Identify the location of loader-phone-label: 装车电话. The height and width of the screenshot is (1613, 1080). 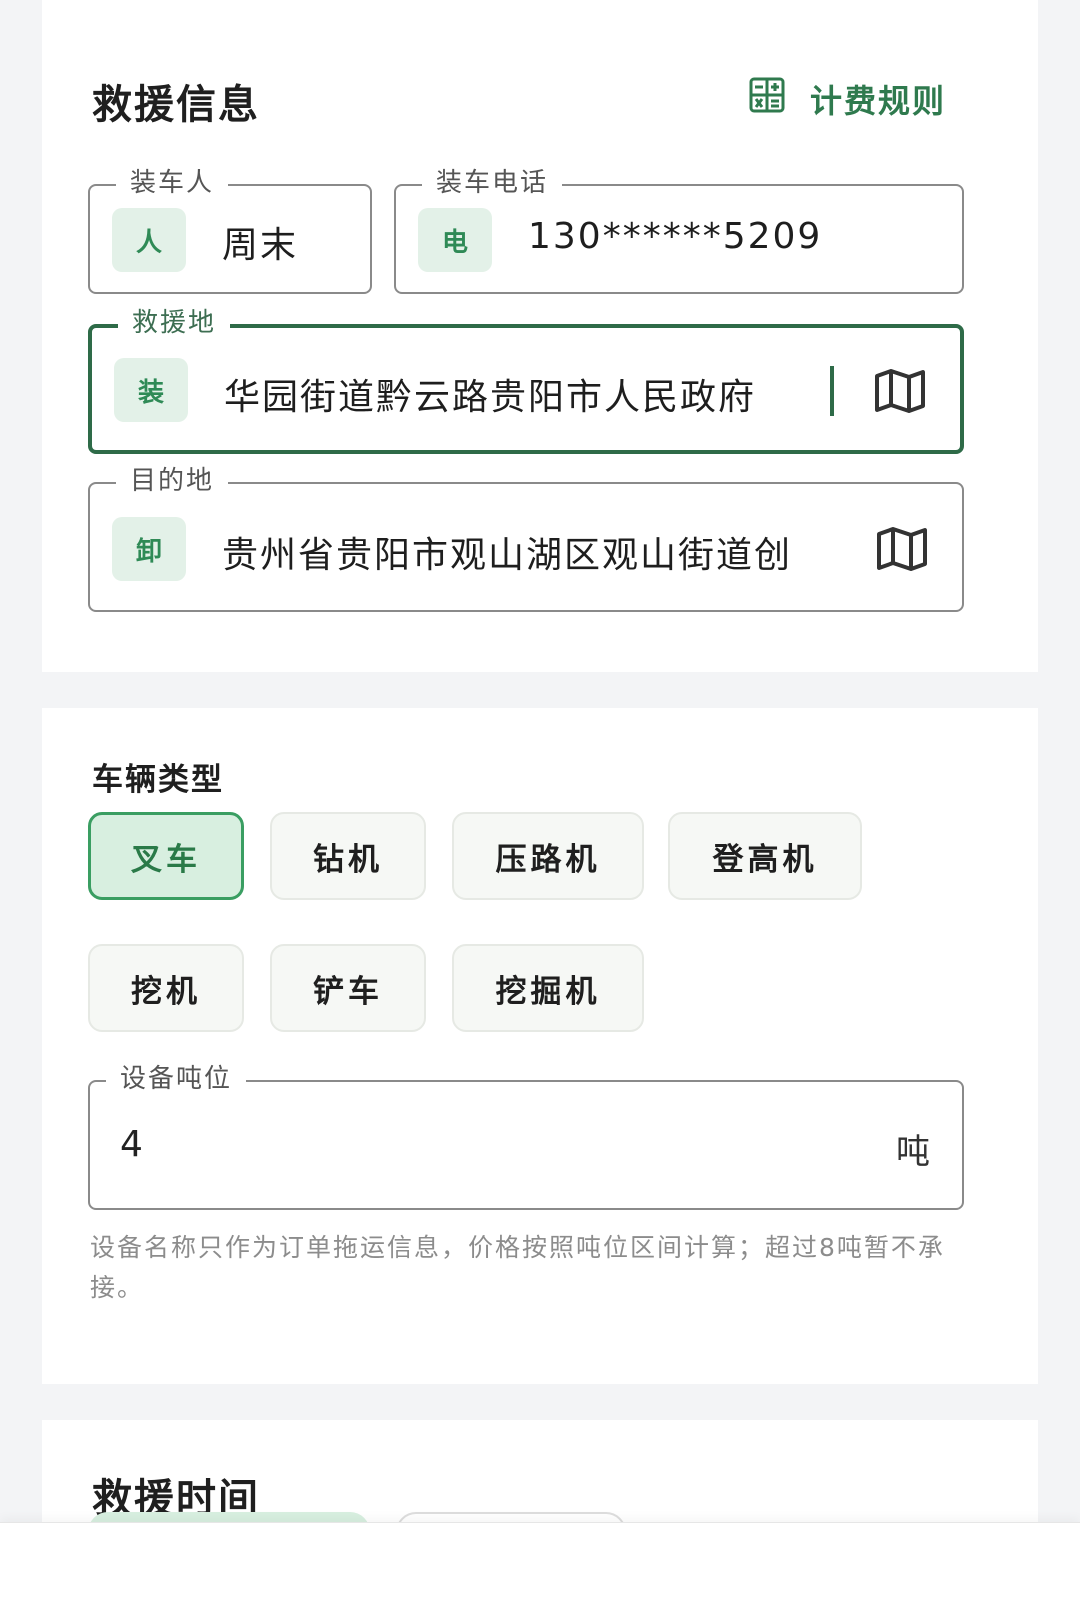
(492, 183).